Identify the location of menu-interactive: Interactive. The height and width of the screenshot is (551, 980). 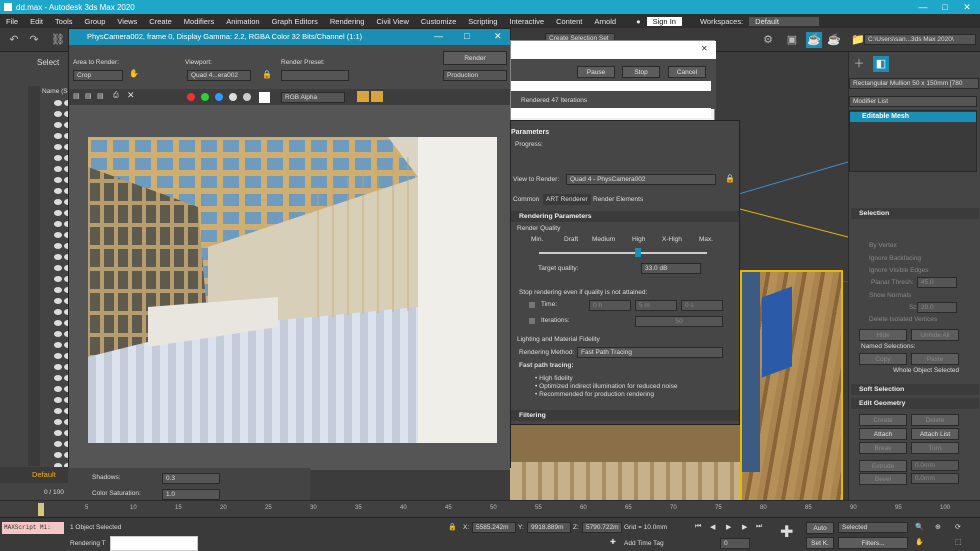
(526, 21).